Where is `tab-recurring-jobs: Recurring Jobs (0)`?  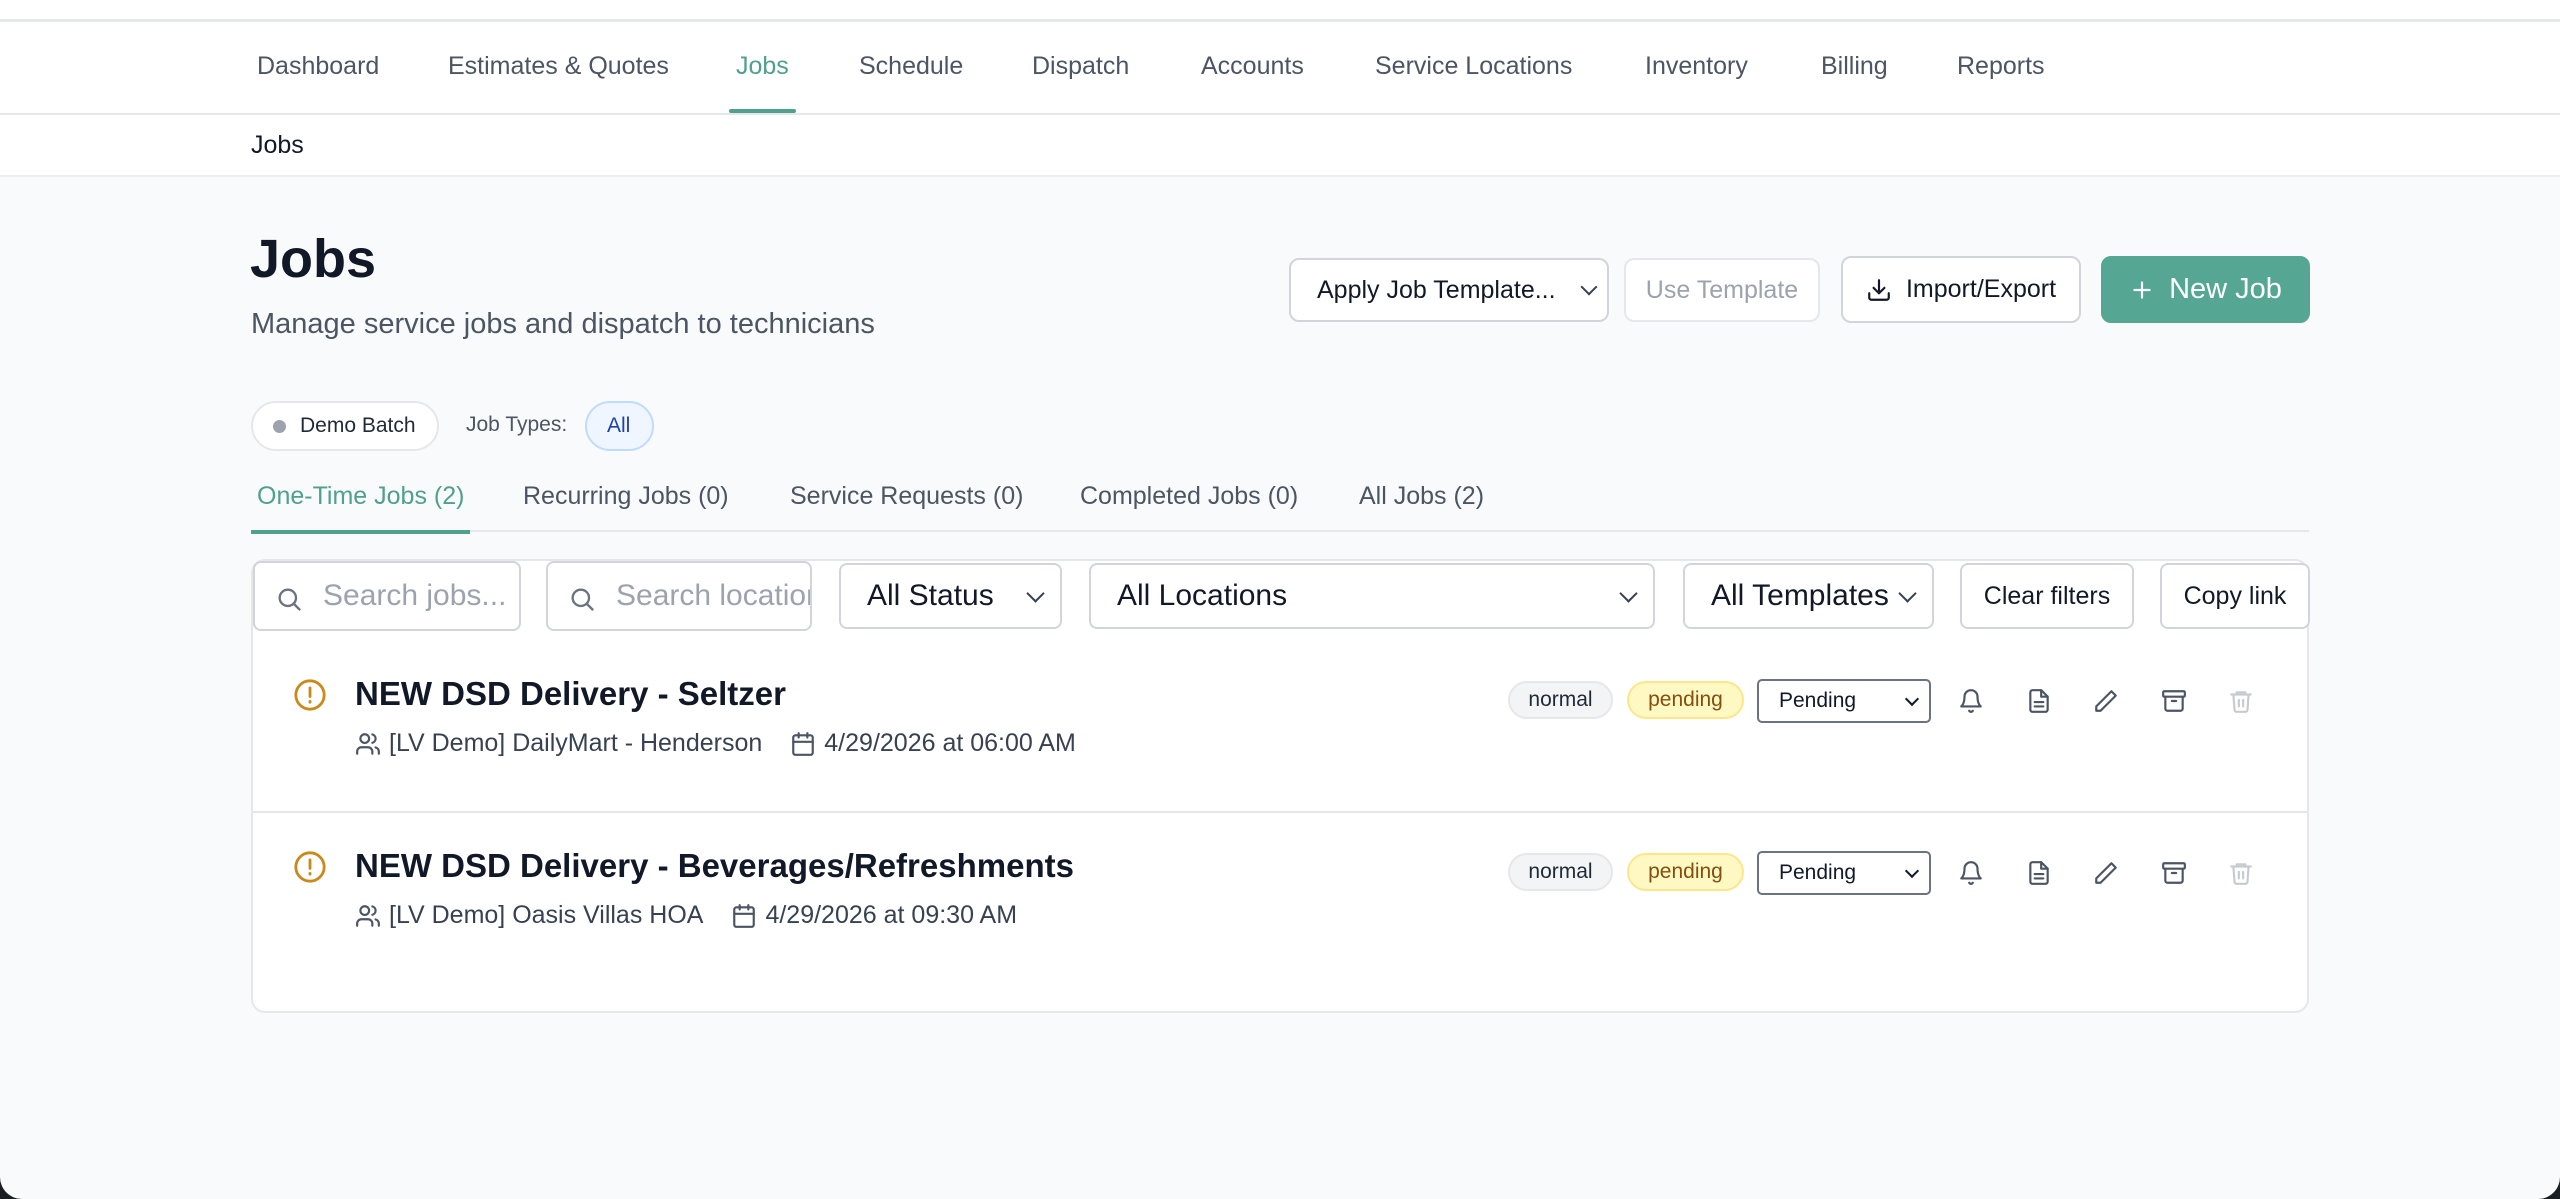 tab-recurring-jobs: Recurring Jobs (0) is located at coordinates (626, 501).